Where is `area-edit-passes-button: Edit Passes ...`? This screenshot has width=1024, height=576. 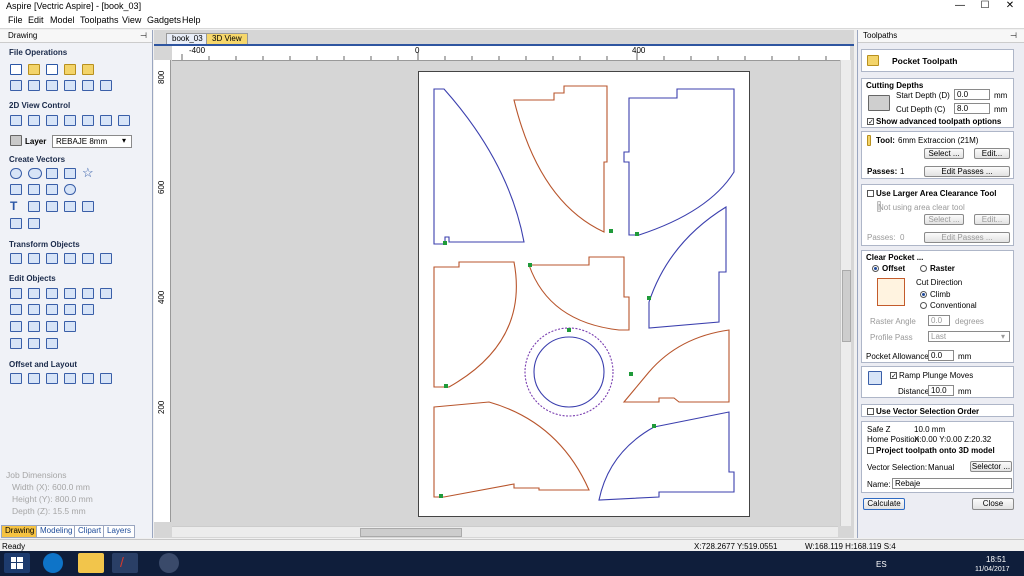 area-edit-passes-button: Edit Passes ... is located at coordinates (967, 237).